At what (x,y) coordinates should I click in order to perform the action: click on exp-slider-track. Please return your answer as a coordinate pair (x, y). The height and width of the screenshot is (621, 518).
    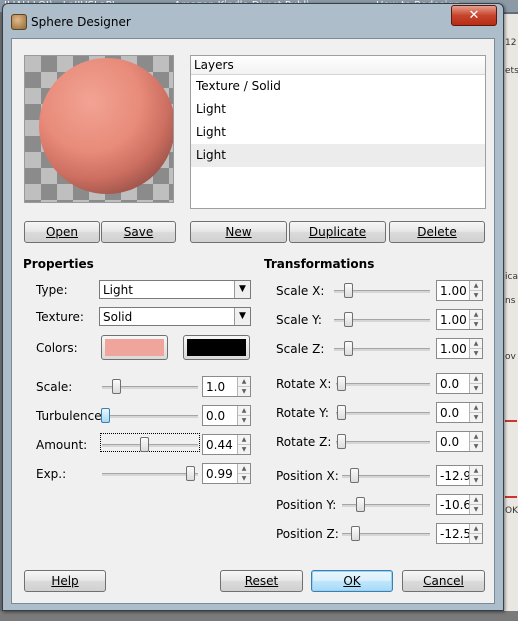
    Looking at the image, I should click on (150, 474).